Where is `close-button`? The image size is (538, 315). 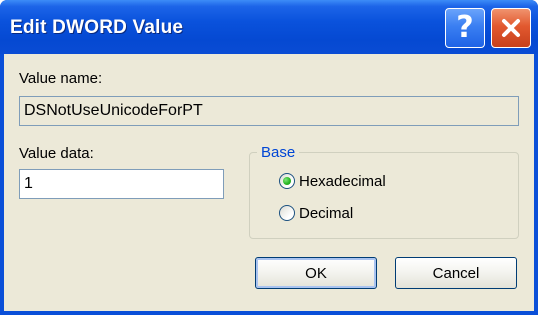 close-button is located at coordinates (511, 28).